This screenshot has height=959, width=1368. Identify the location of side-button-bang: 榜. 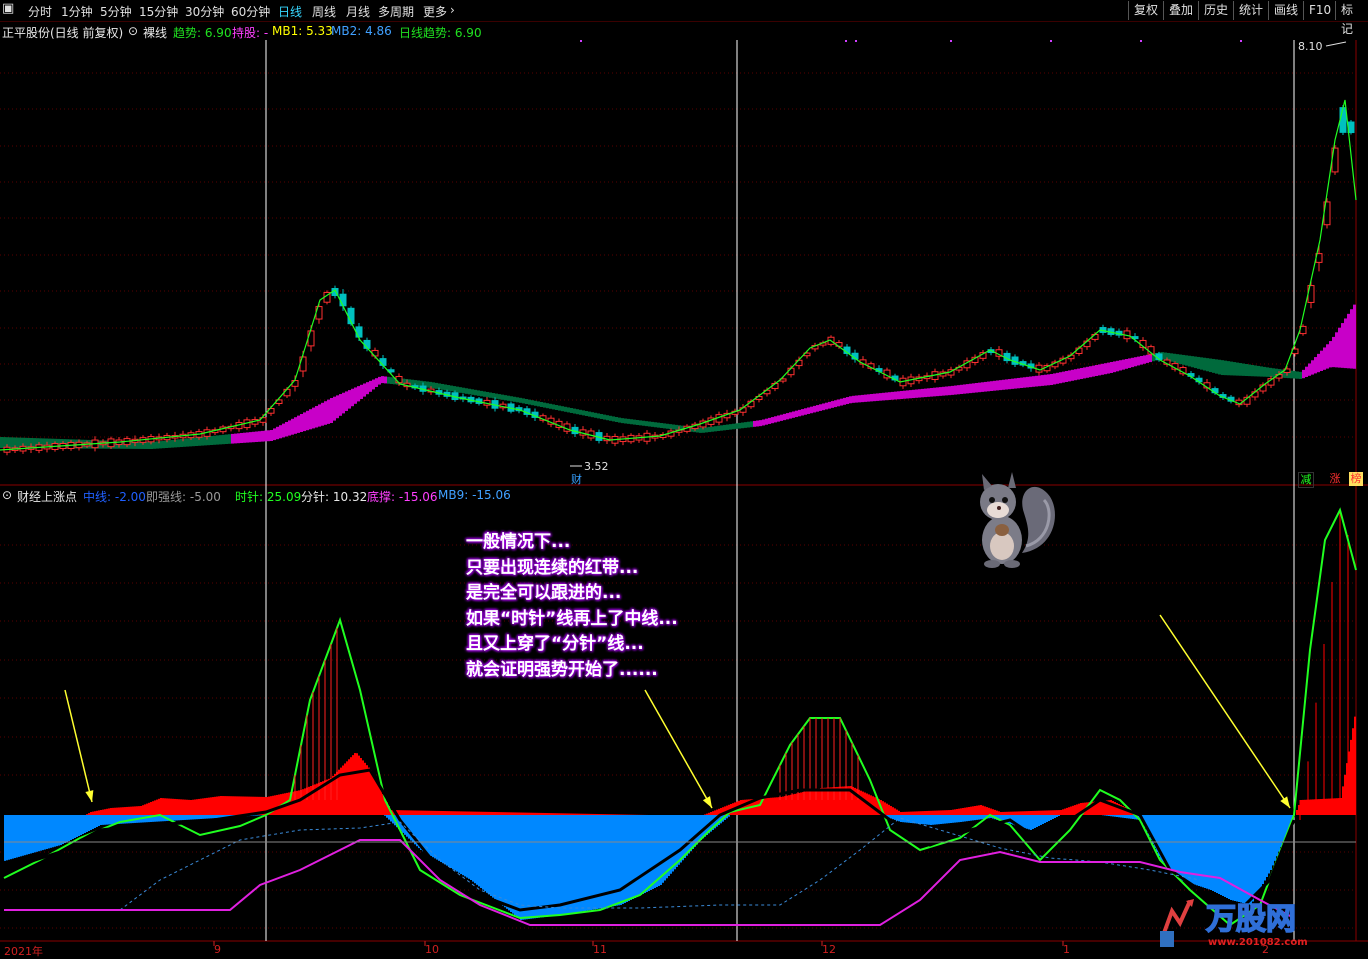
(1356, 479).